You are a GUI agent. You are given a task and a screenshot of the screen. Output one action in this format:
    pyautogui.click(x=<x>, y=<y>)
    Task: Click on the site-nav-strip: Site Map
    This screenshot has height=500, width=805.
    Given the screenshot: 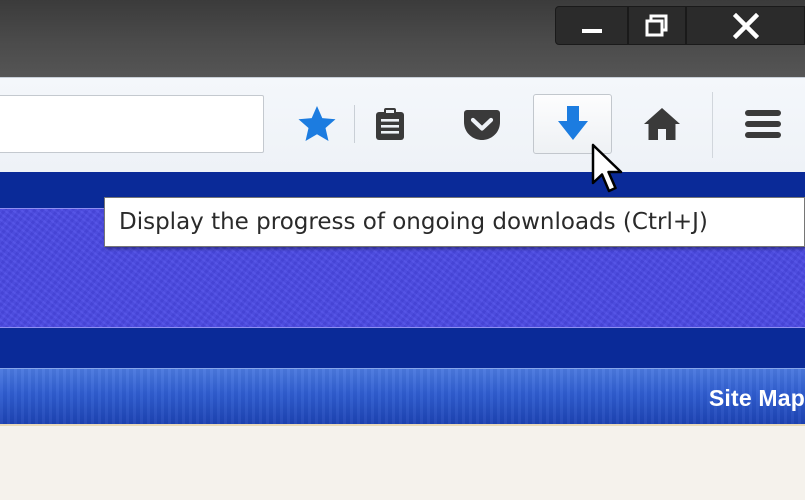 What is the action you would take?
    pyautogui.click(x=402, y=397)
    